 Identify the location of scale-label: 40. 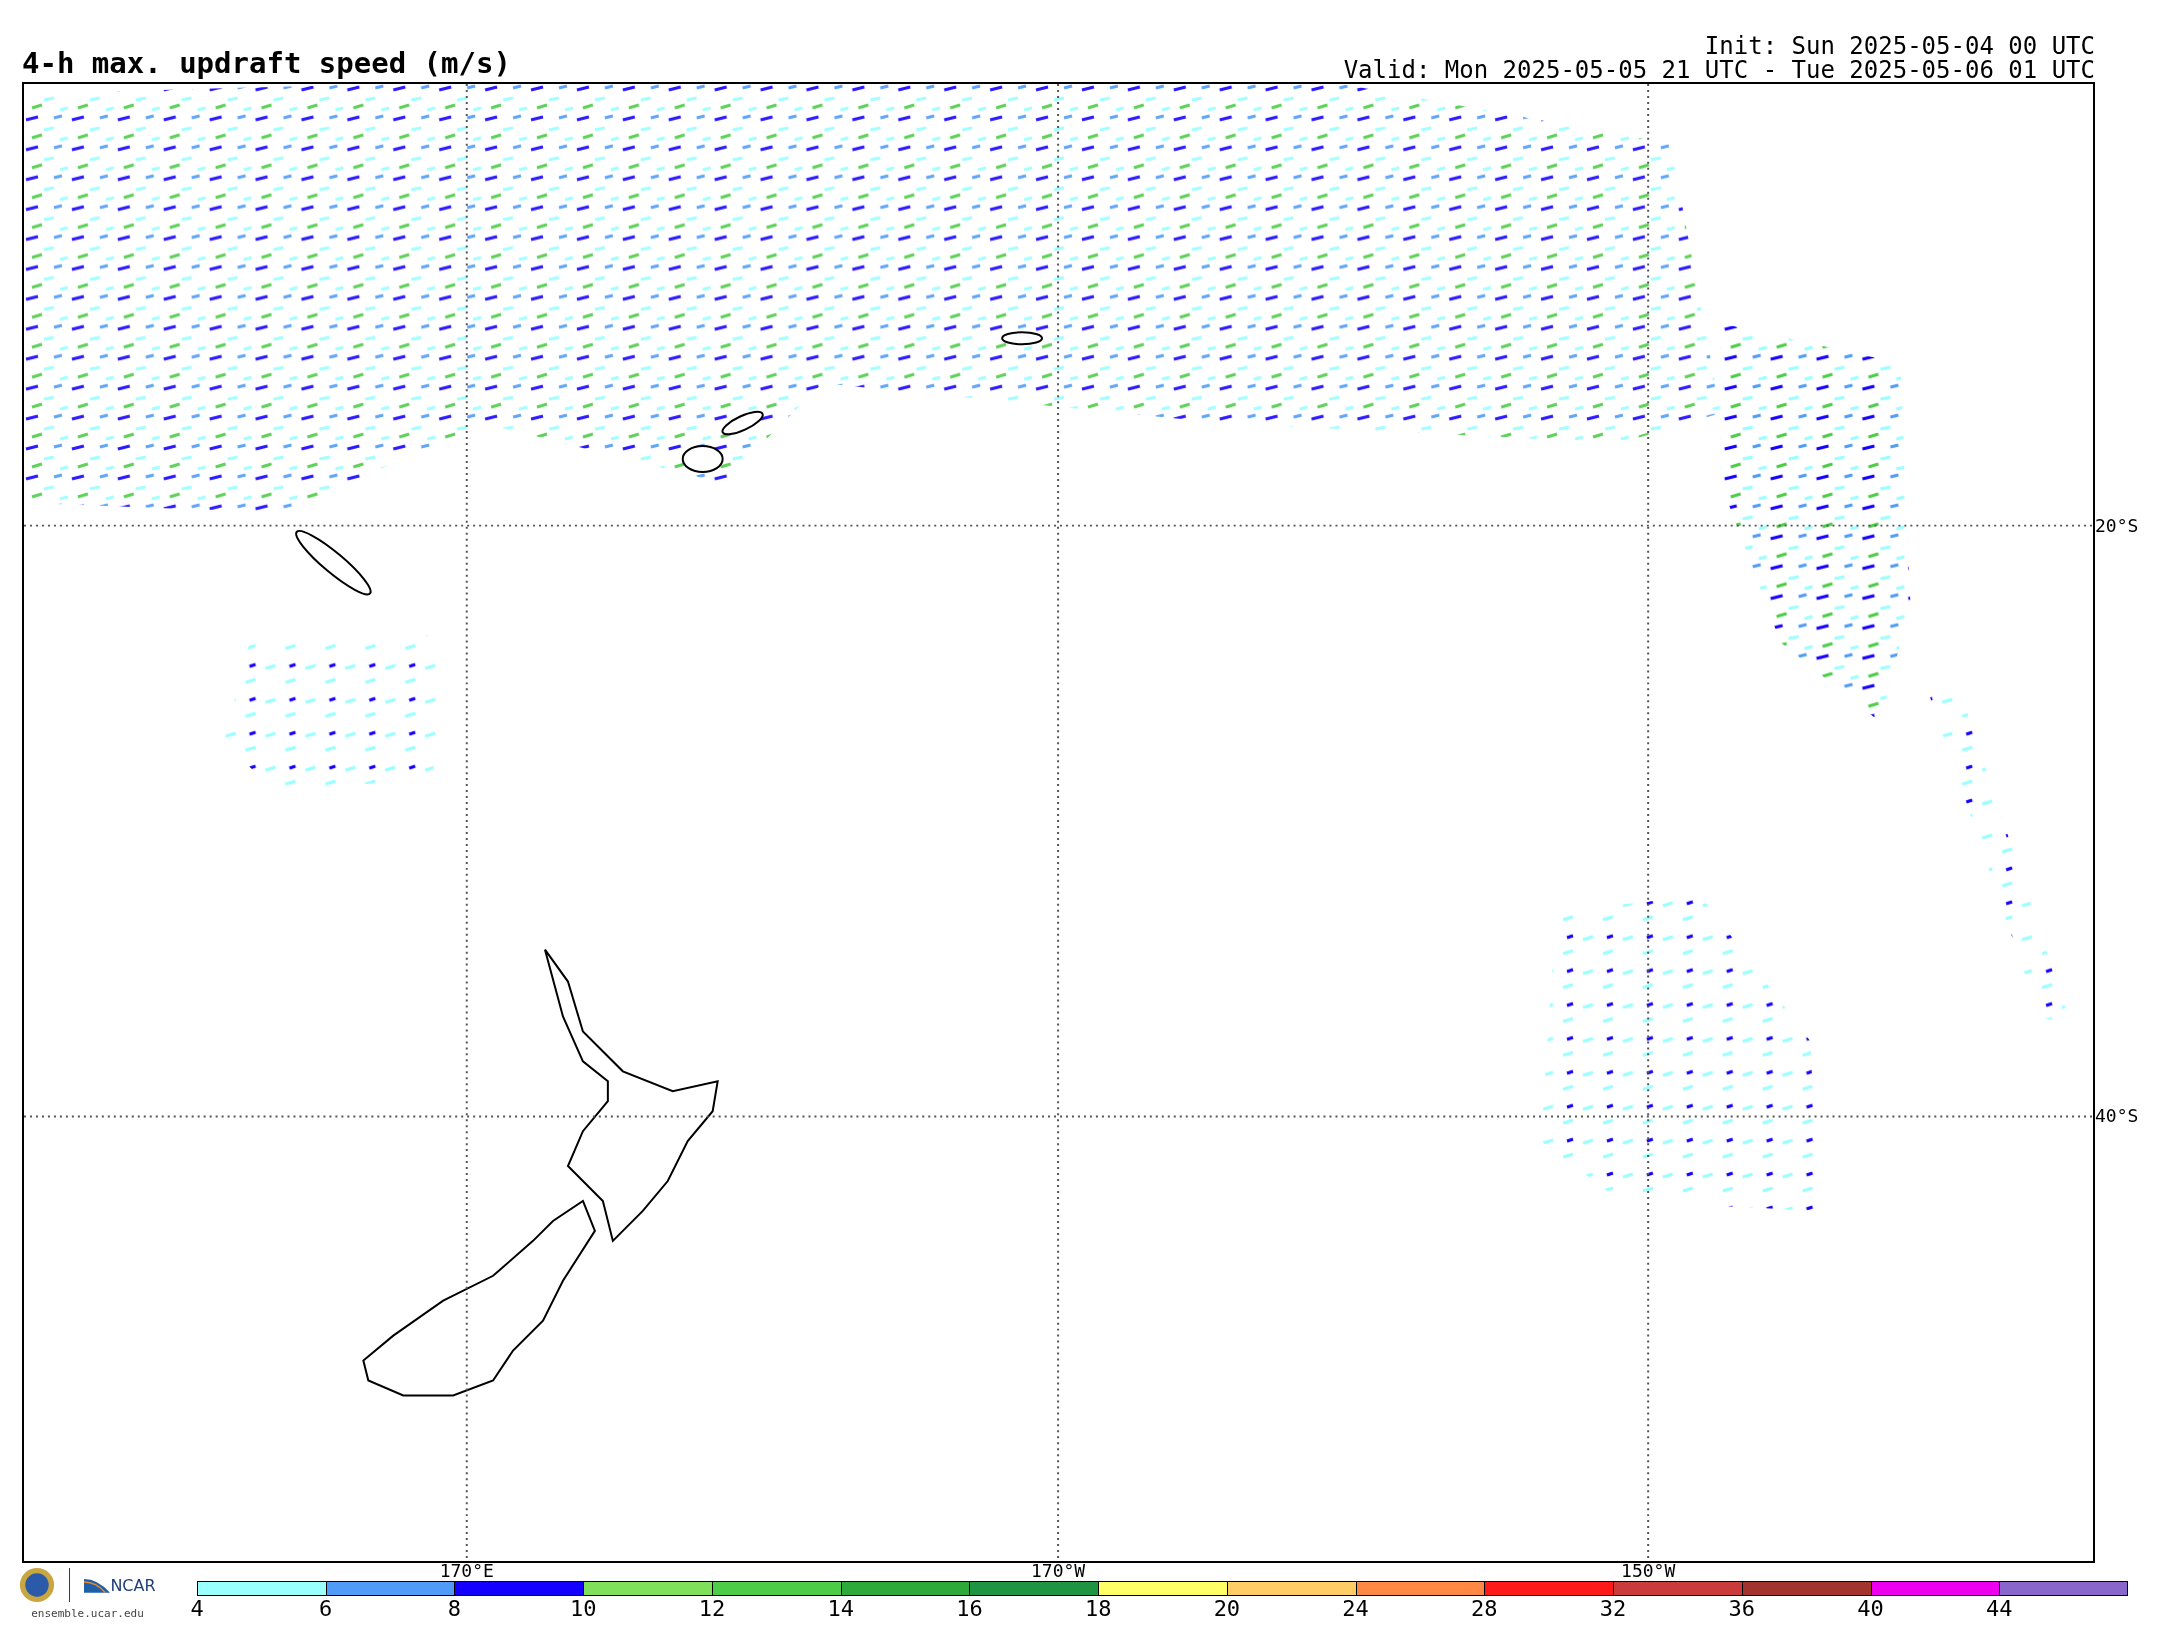
(1870, 1609).